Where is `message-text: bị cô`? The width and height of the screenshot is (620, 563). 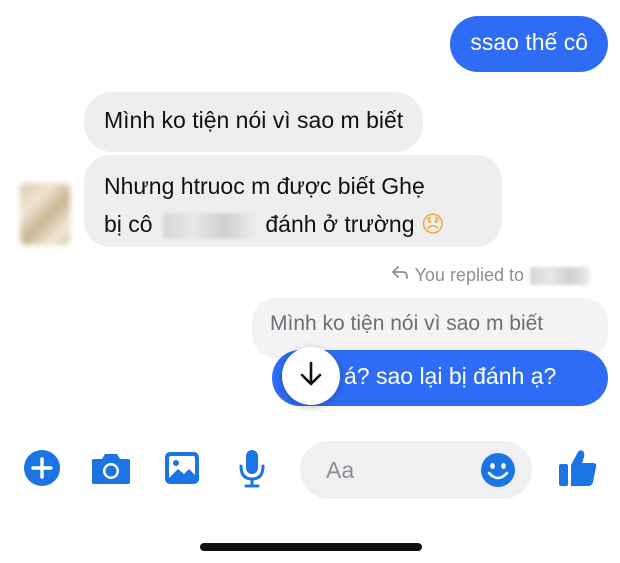
message-text: bị cô is located at coordinates (128, 224).